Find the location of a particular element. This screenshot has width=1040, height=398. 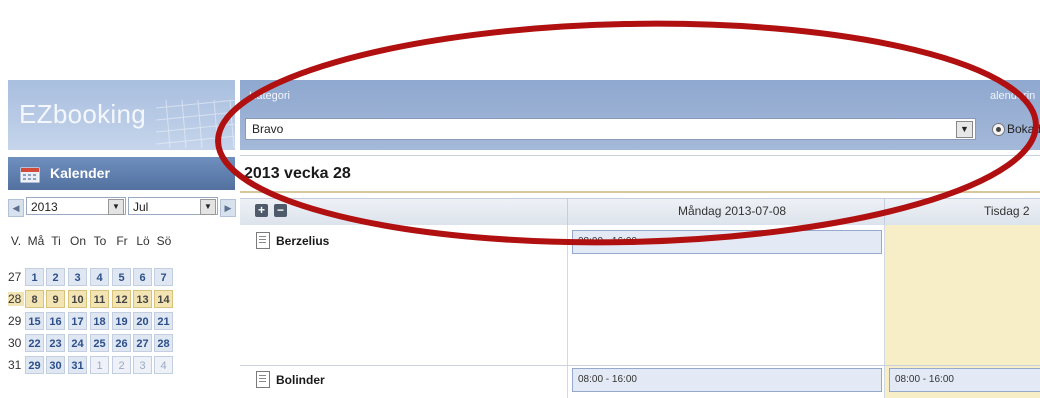

calendar-day: 4 is located at coordinates (99, 277).